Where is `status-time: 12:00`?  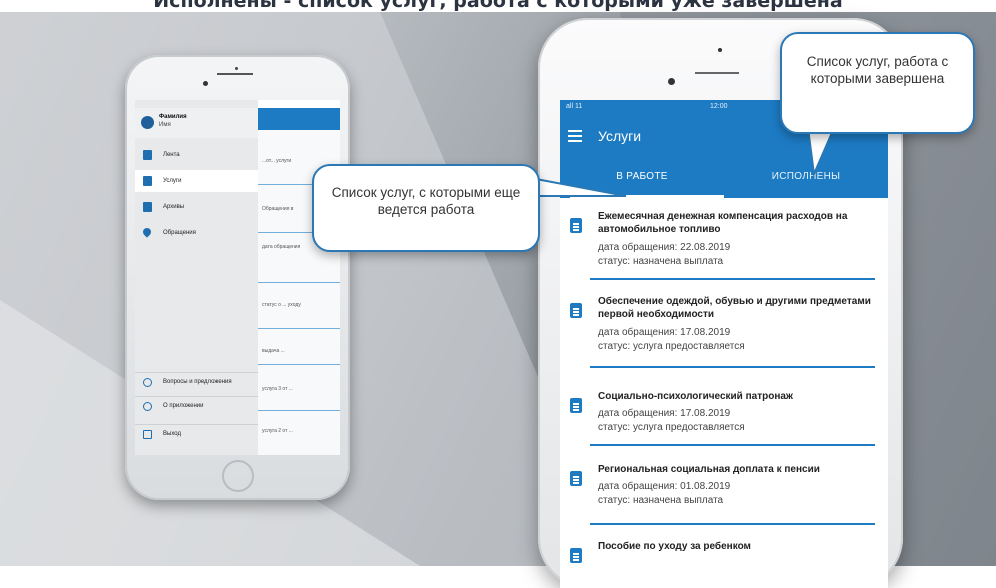 status-time: 12:00 is located at coordinates (719, 106).